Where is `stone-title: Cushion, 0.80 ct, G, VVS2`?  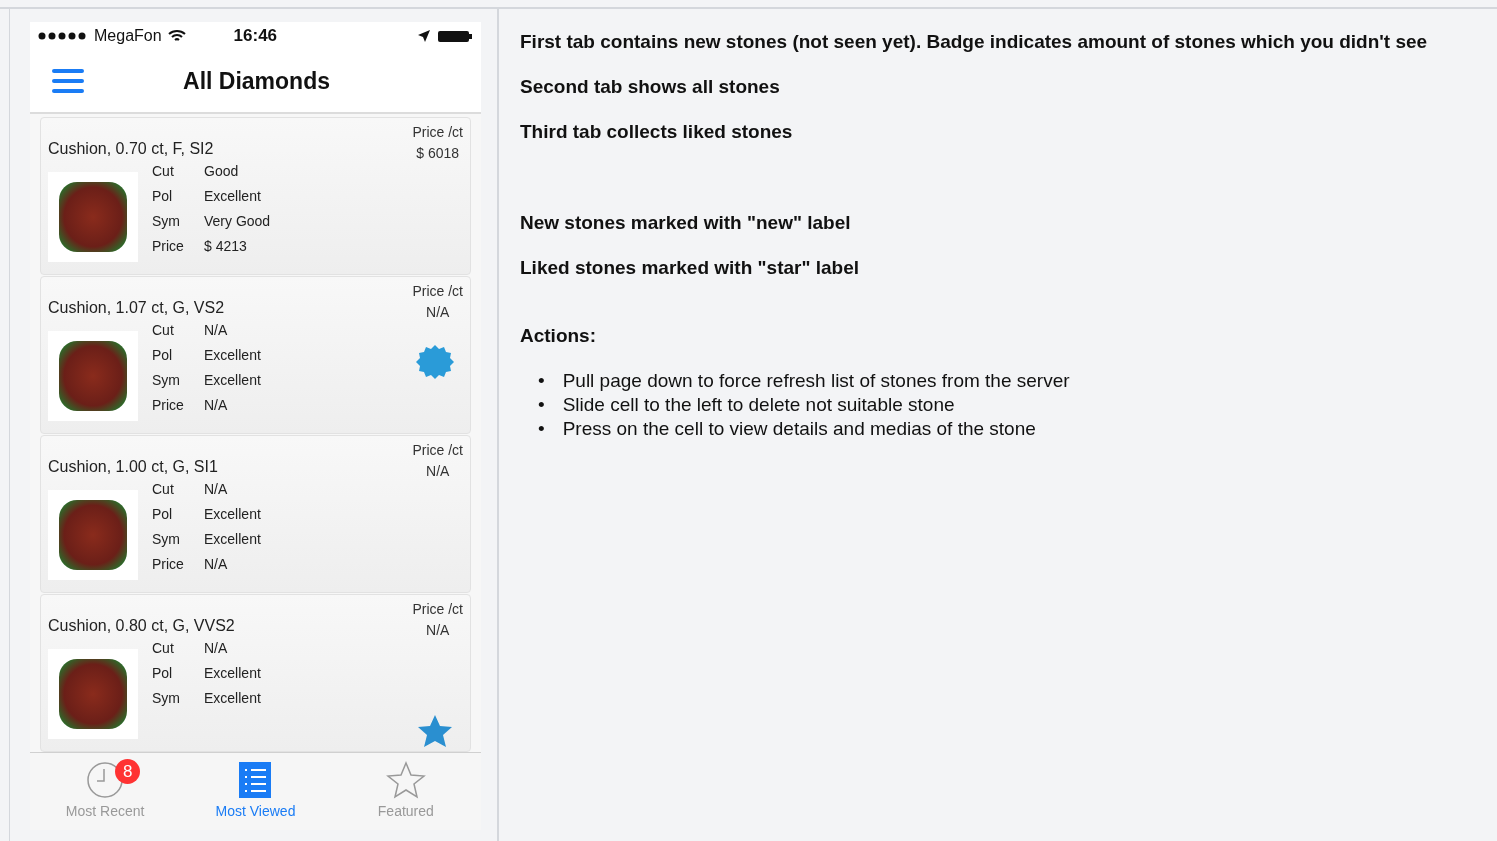
stone-title: Cushion, 0.80 ct, G, VVS2 is located at coordinates (141, 626).